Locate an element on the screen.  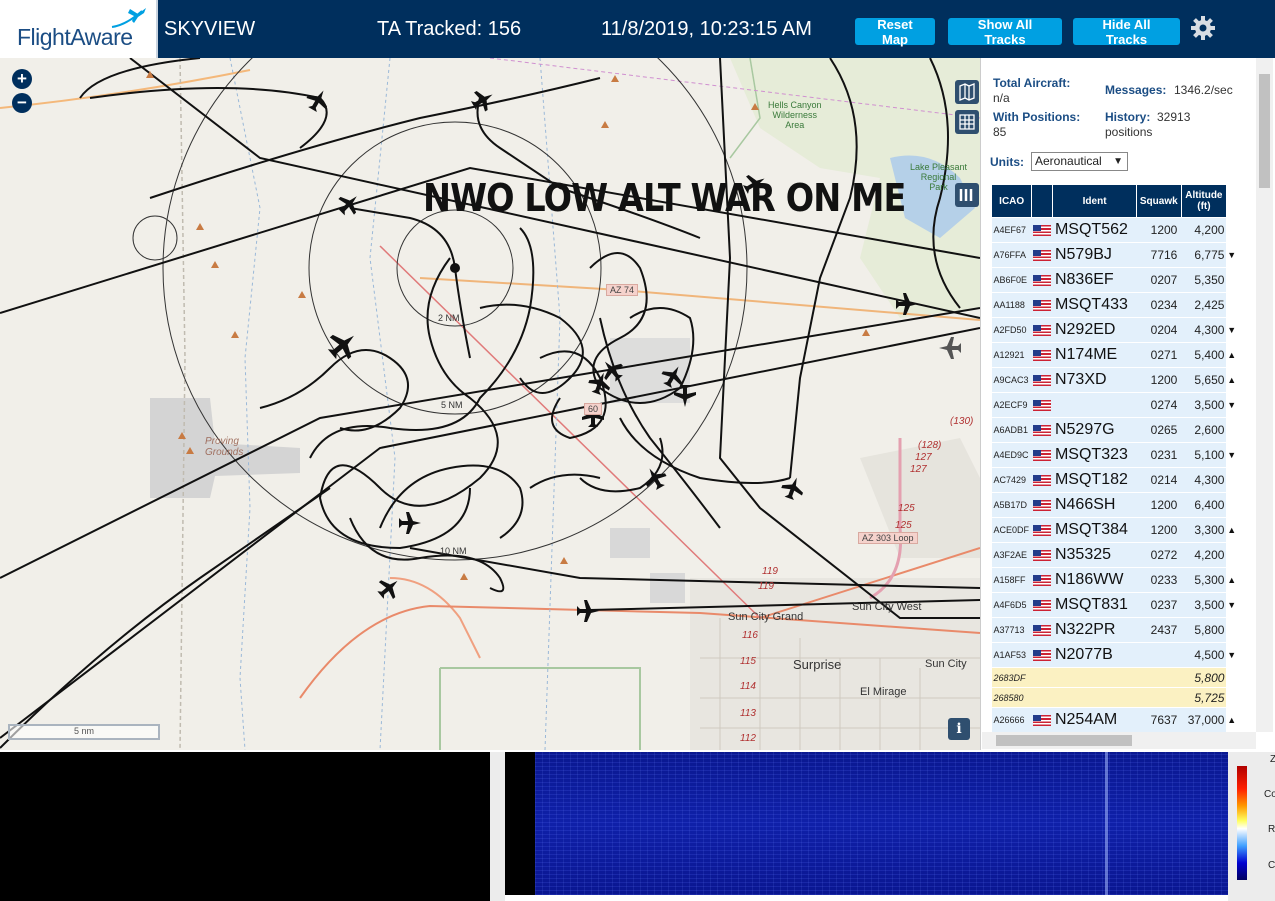
aircraft-row: A4F6D5 MSQT831 0237 3,500 ▼ is located at coordinates (1114, 605).